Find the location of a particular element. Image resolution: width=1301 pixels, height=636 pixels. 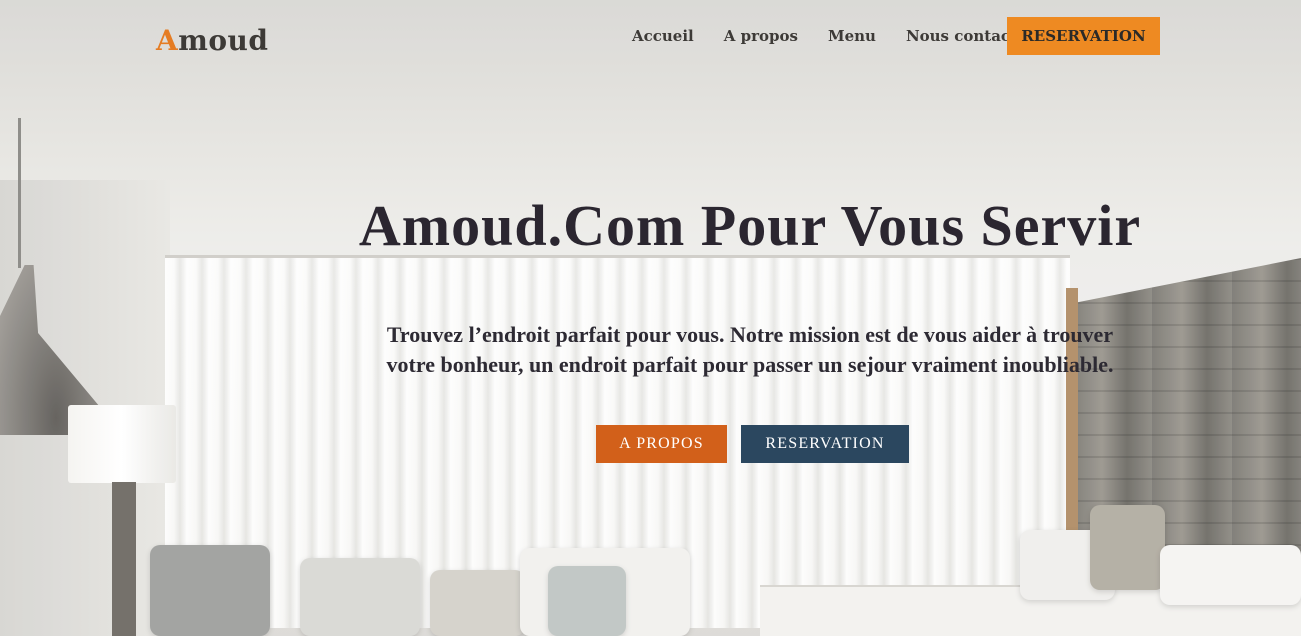

reservation-button: RESERVATION is located at coordinates (825, 444).